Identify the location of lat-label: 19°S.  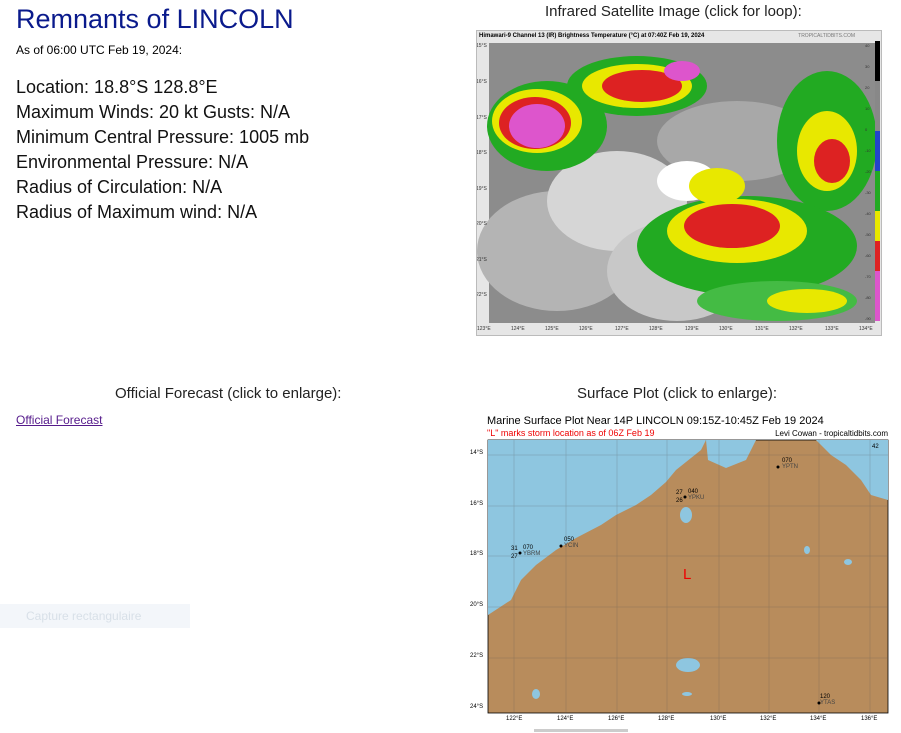
(481, 189).